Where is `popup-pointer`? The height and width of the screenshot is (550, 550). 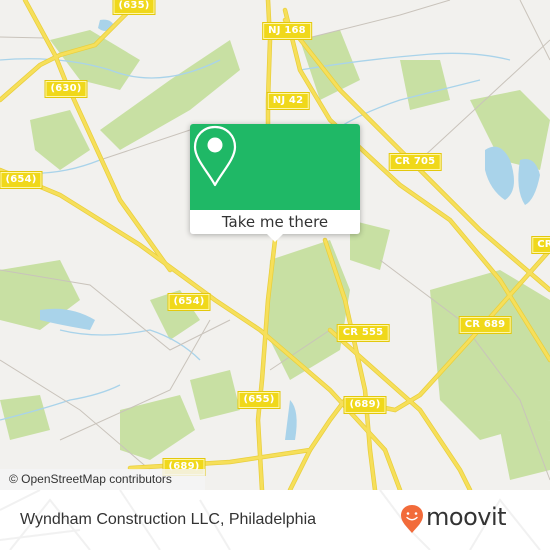
popup-pointer is located at coordinates (275, 237).